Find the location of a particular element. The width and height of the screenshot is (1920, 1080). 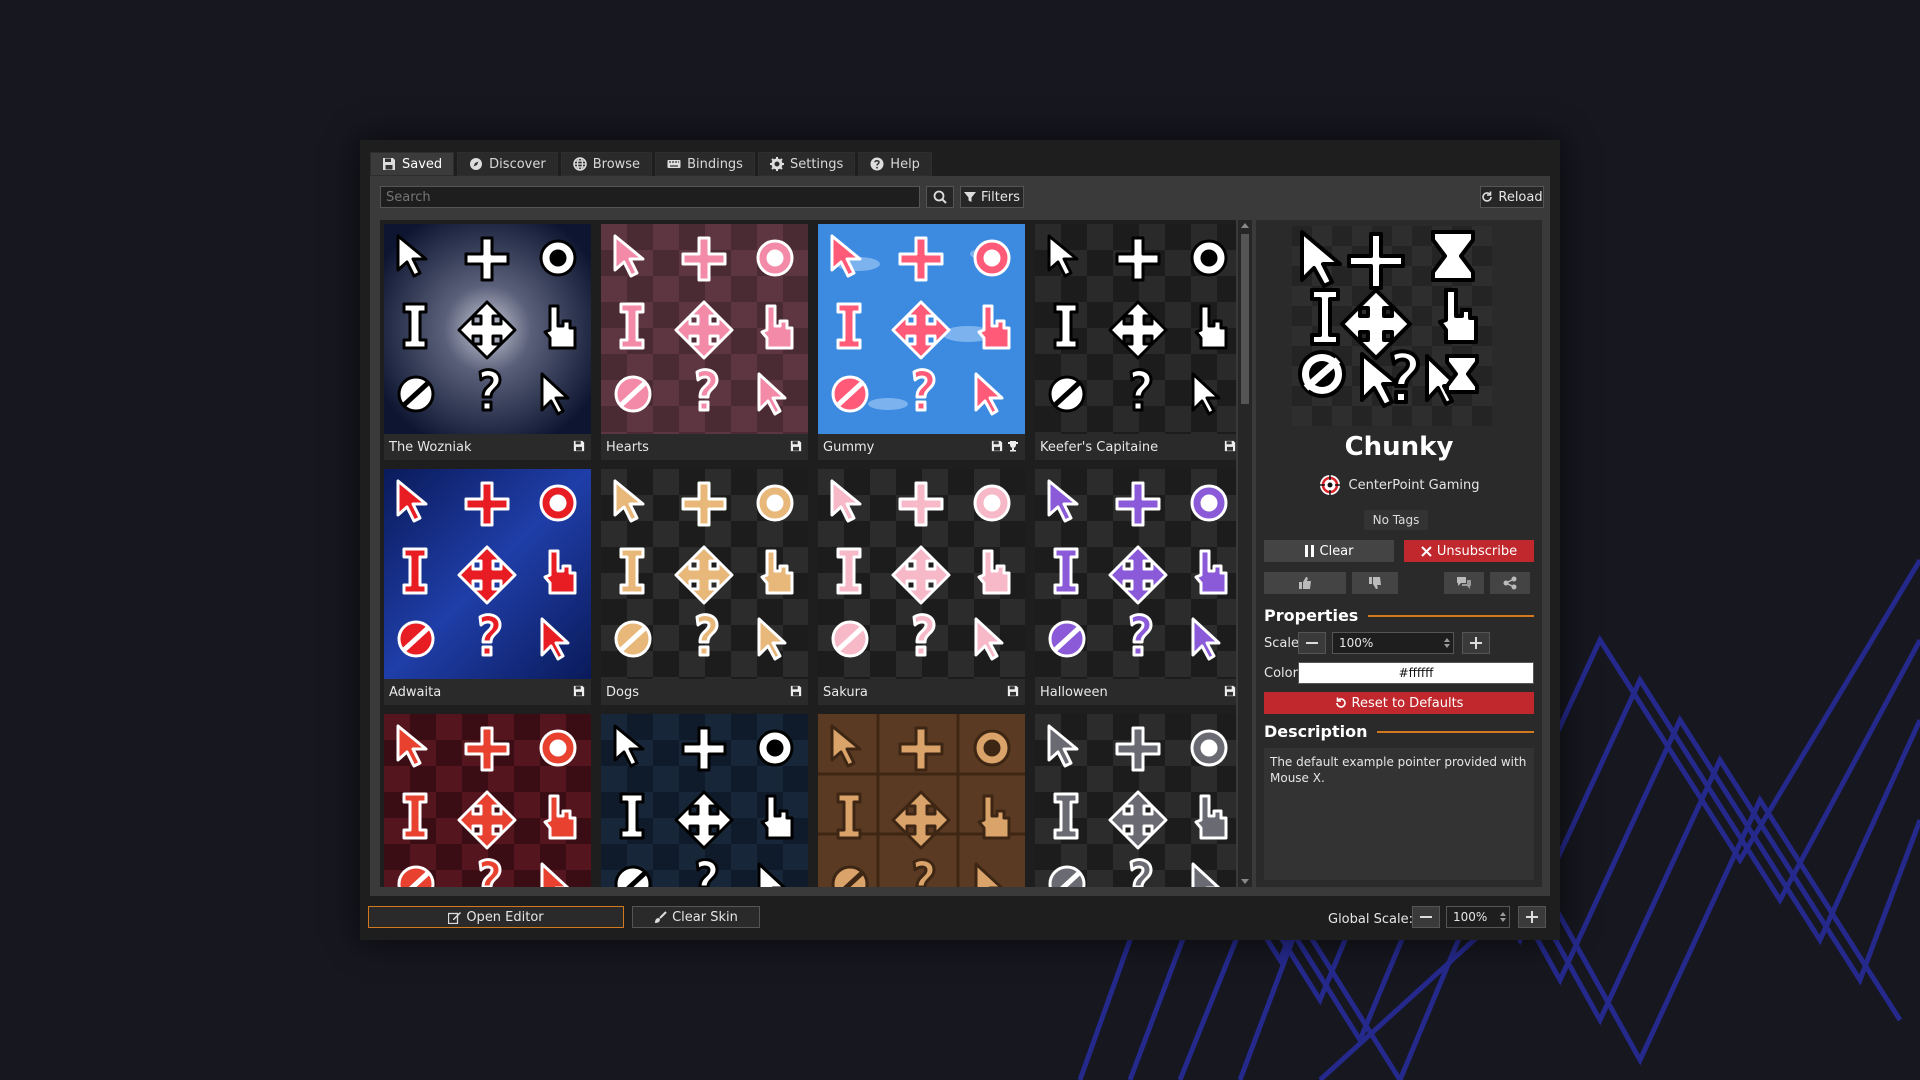

clear-label: Clear is located at coordinates (1336, 551).